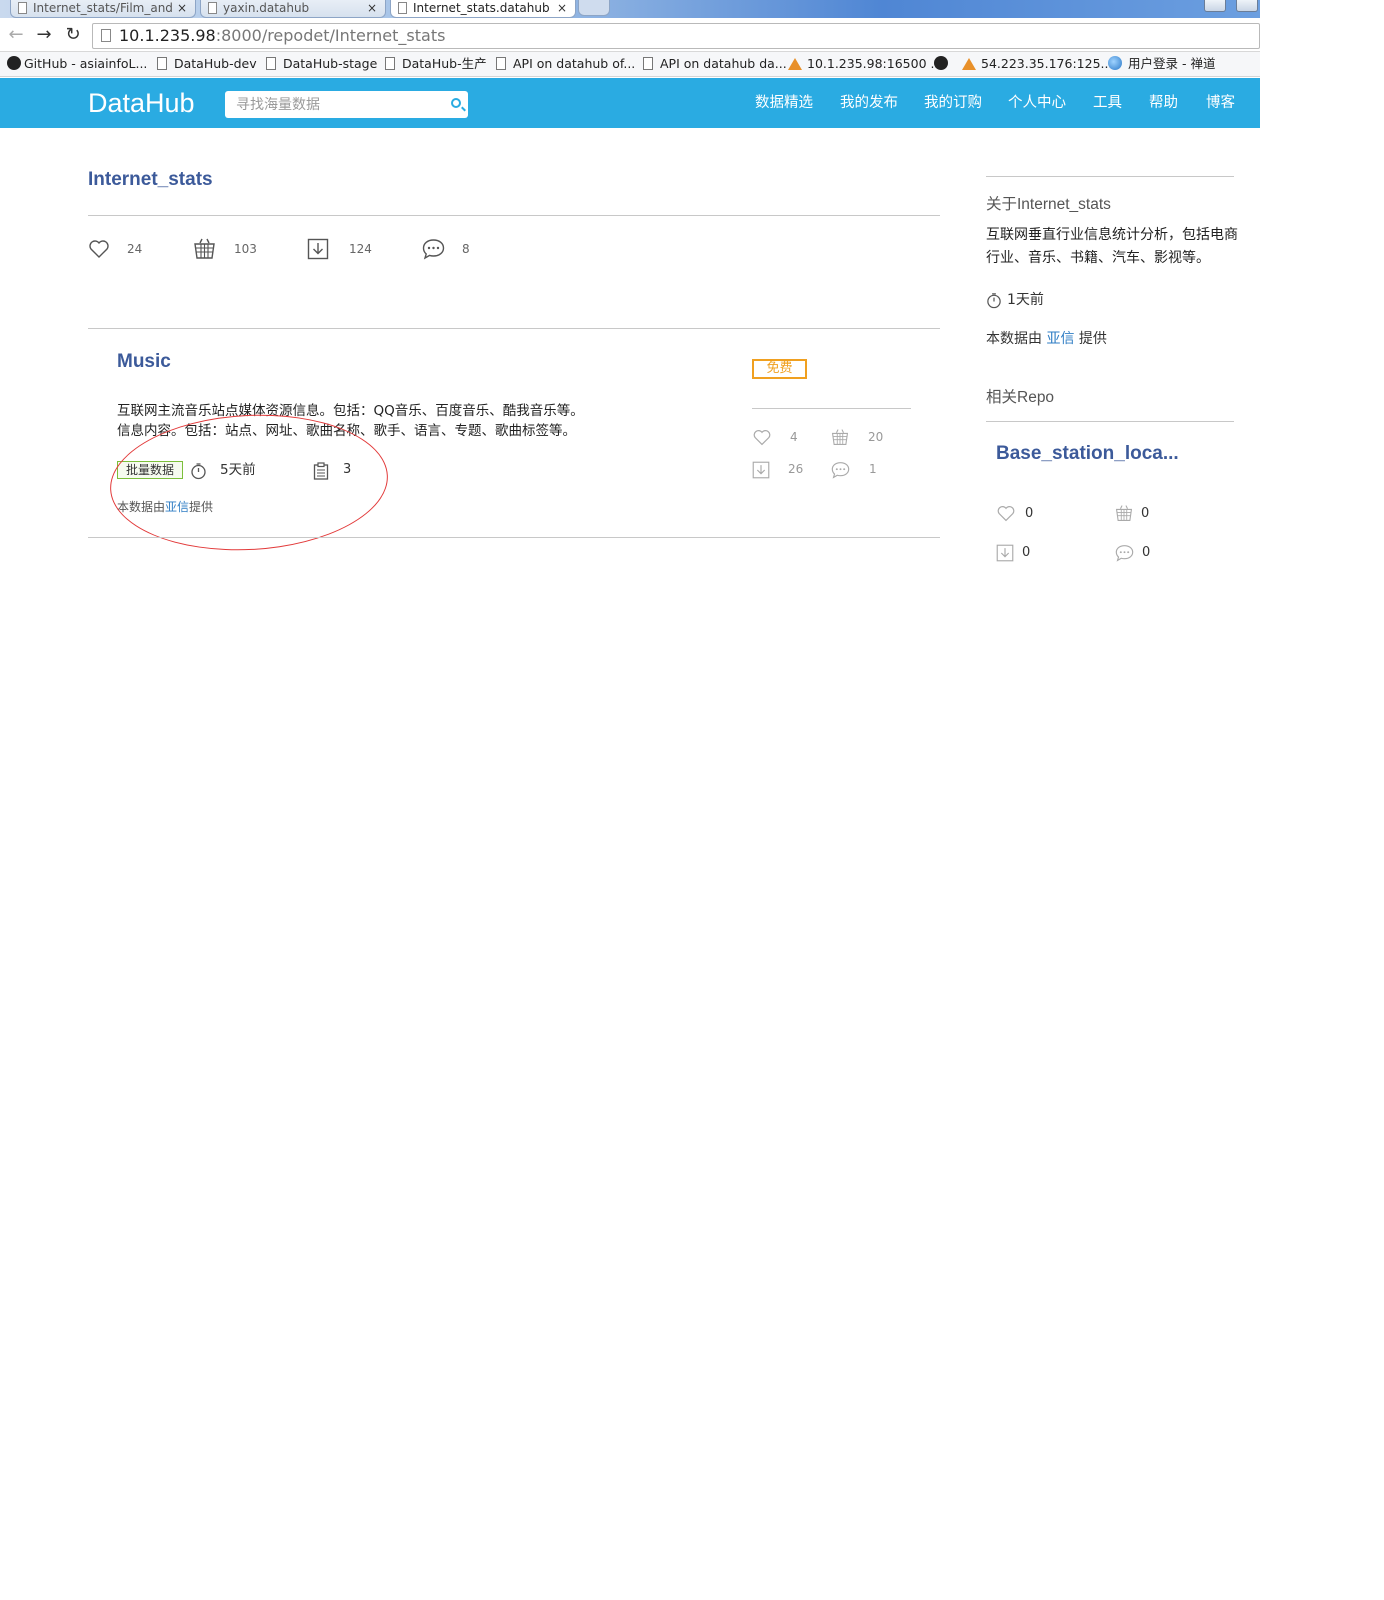 The height and width of the screenshot is (1600, 1384). I want to click on clipboard-icon, so click(321, 471).